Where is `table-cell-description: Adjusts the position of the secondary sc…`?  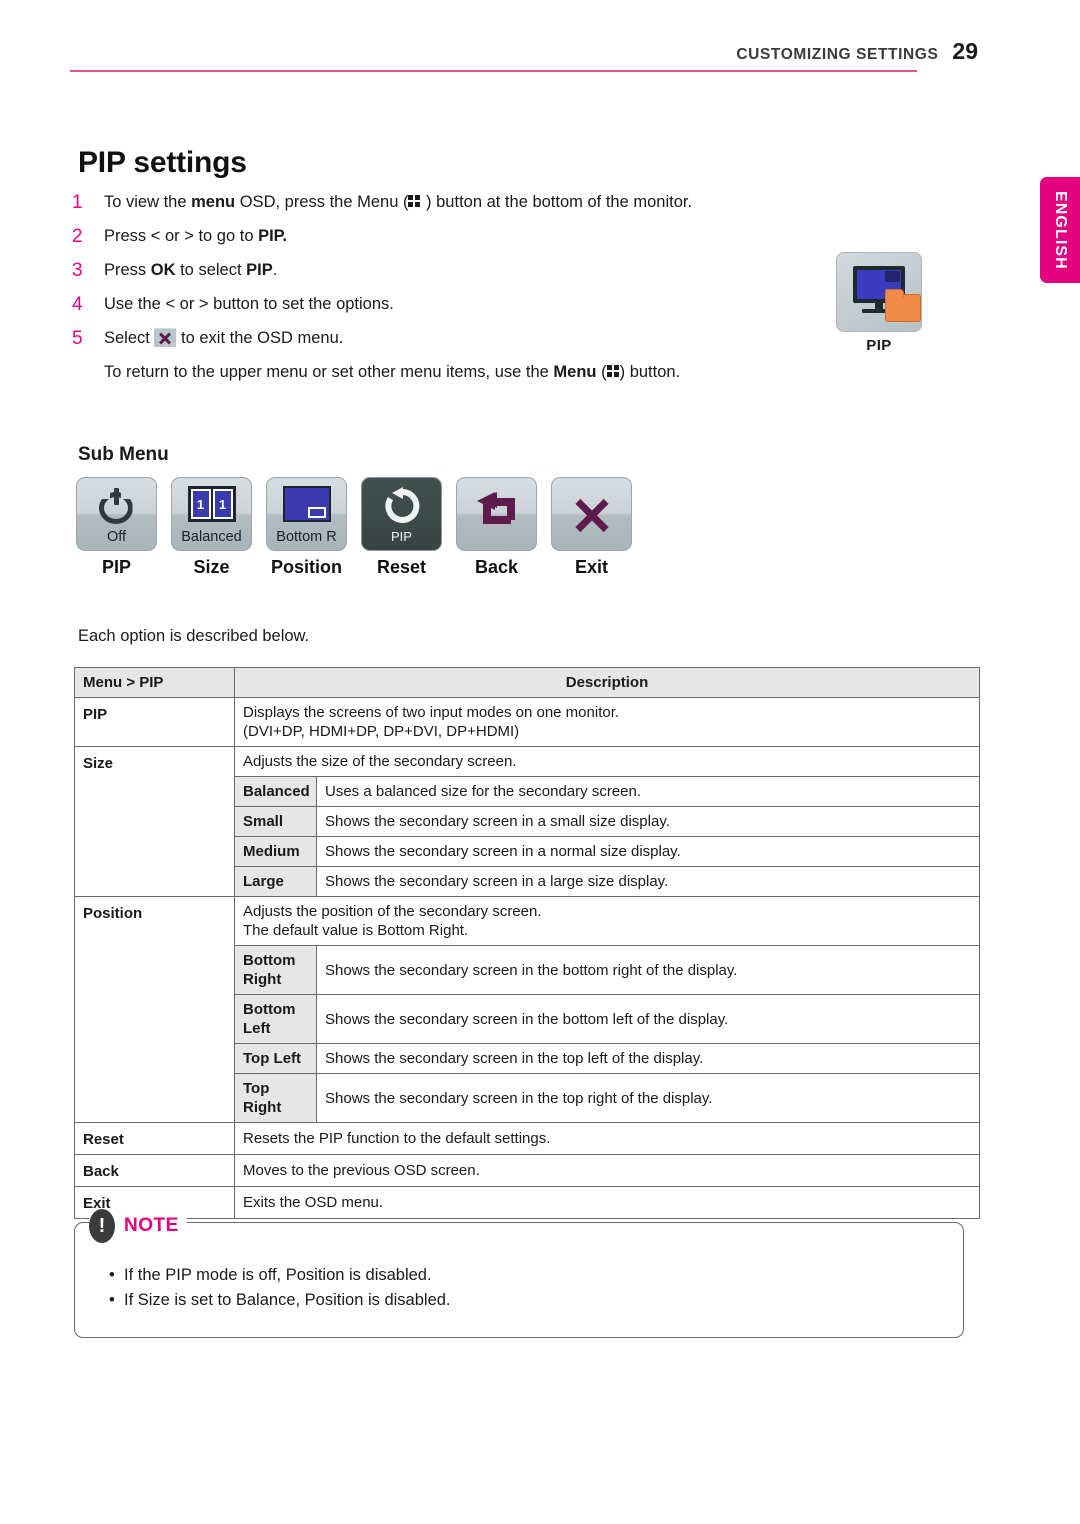
table-cell-description: Adjusts the position of the secondary sc… is located at coordinates (607, 921).